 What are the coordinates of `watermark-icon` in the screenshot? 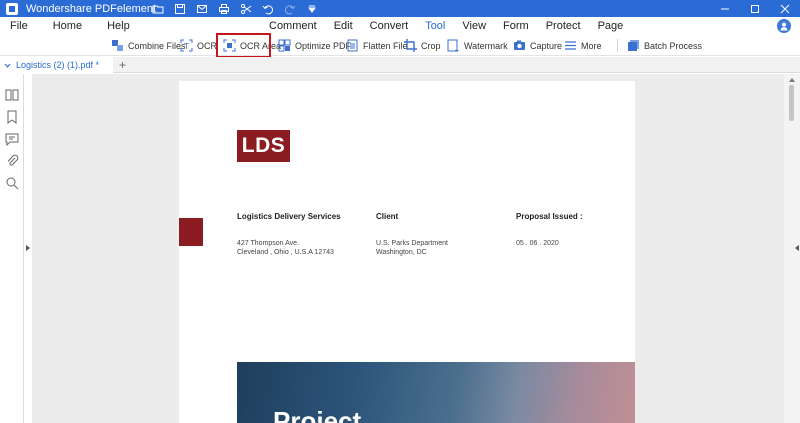 It's located at (453, 45).